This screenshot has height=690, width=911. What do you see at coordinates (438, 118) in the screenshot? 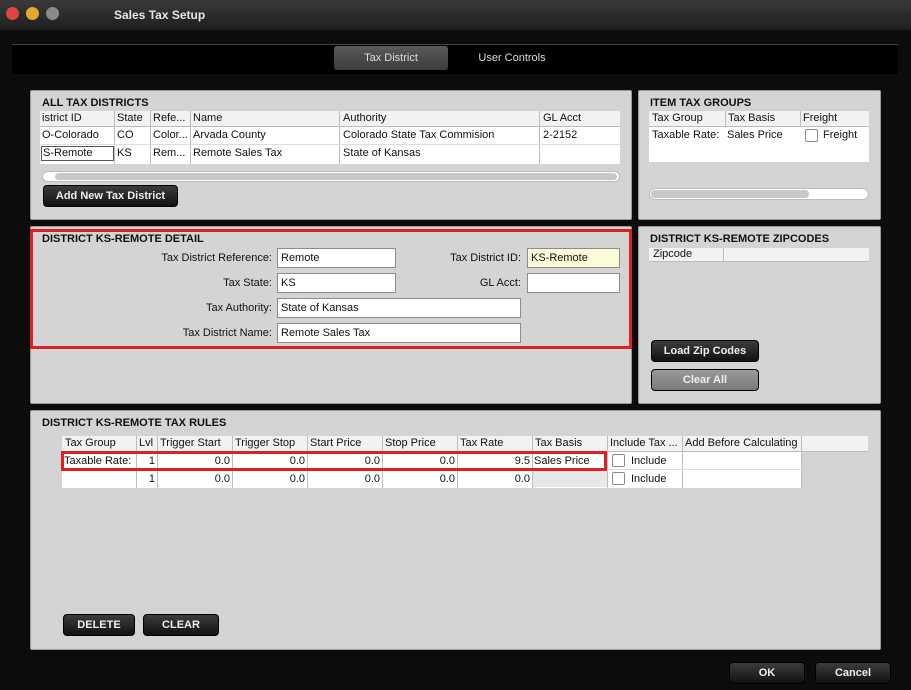
I see `col-authority: Authority` at bounding box center [438, 118].